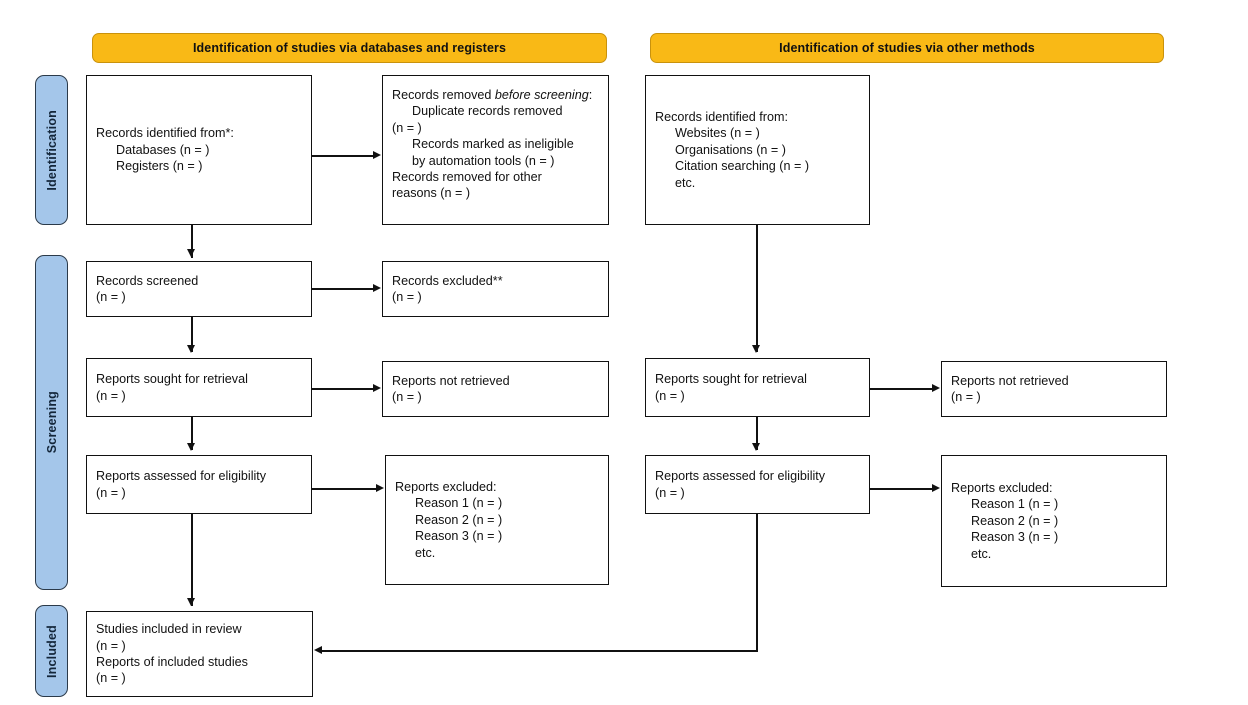 The width and height of the screenshot is (1248, 705). What do you see at coordinates (111, 297) in the screenshot?
I see `records-screened-count: (n = )` at bounding box center [111, 297].